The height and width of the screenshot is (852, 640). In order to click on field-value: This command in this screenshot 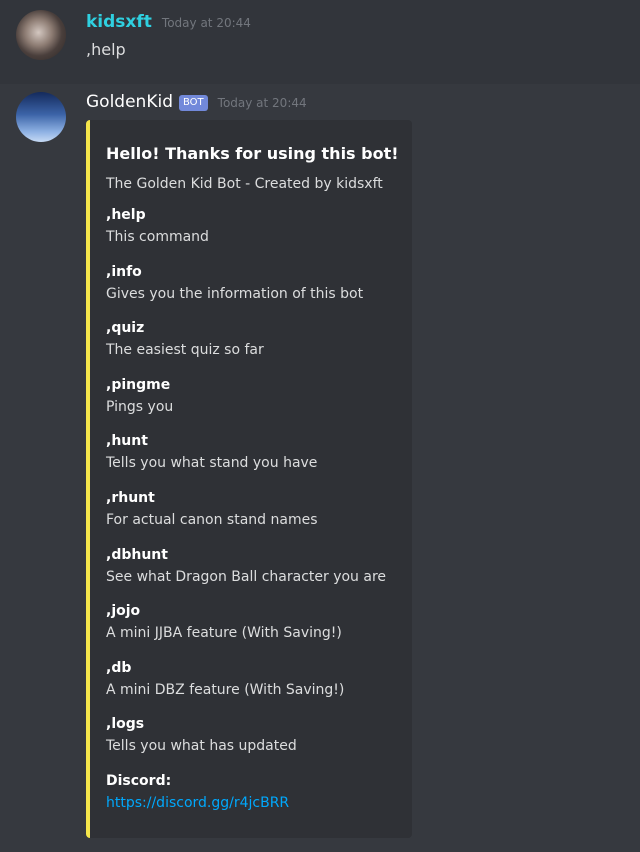, I will do `click(157, 237)`.